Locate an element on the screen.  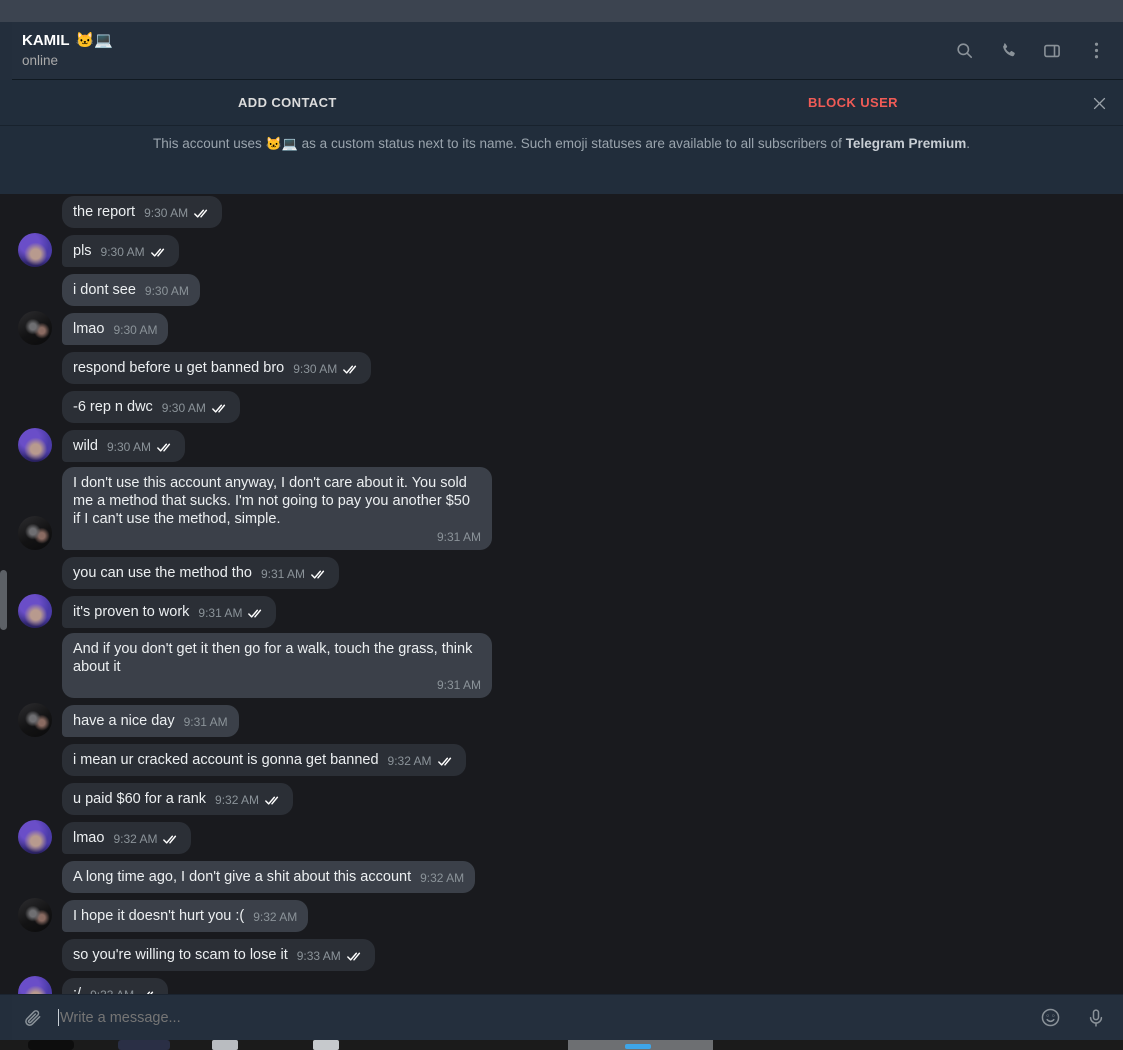
message-bubble-incoming: i dont see 9:30 AM is located at coordinates (131, 290).